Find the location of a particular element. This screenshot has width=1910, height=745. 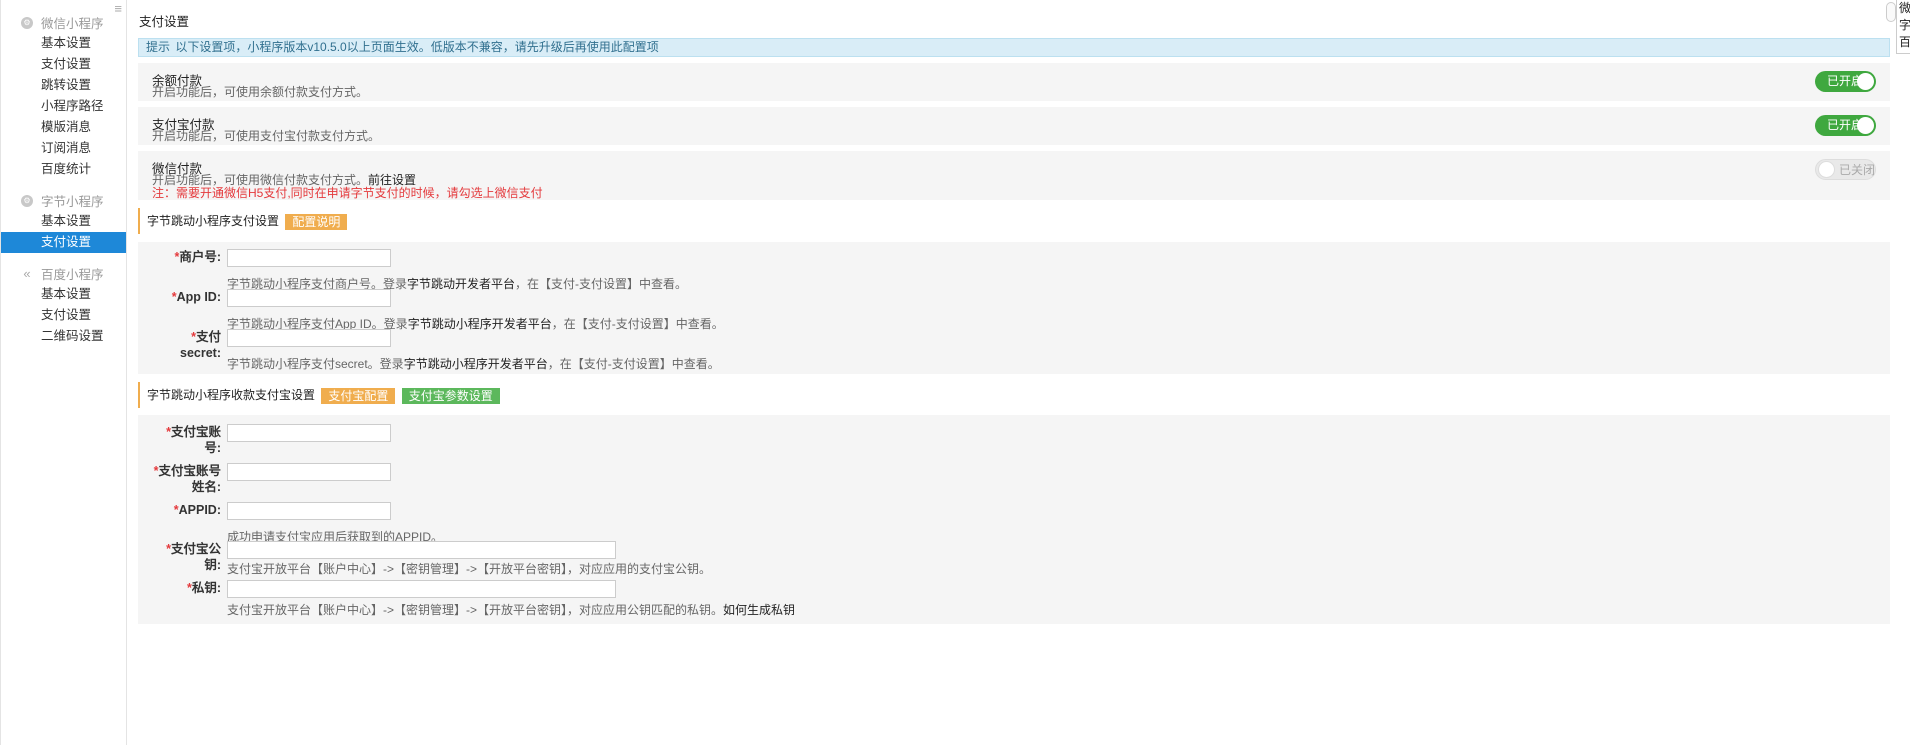

sidebar-group-bytedance: ⚙ 字节小程序 is located at coordinates (63, 200).